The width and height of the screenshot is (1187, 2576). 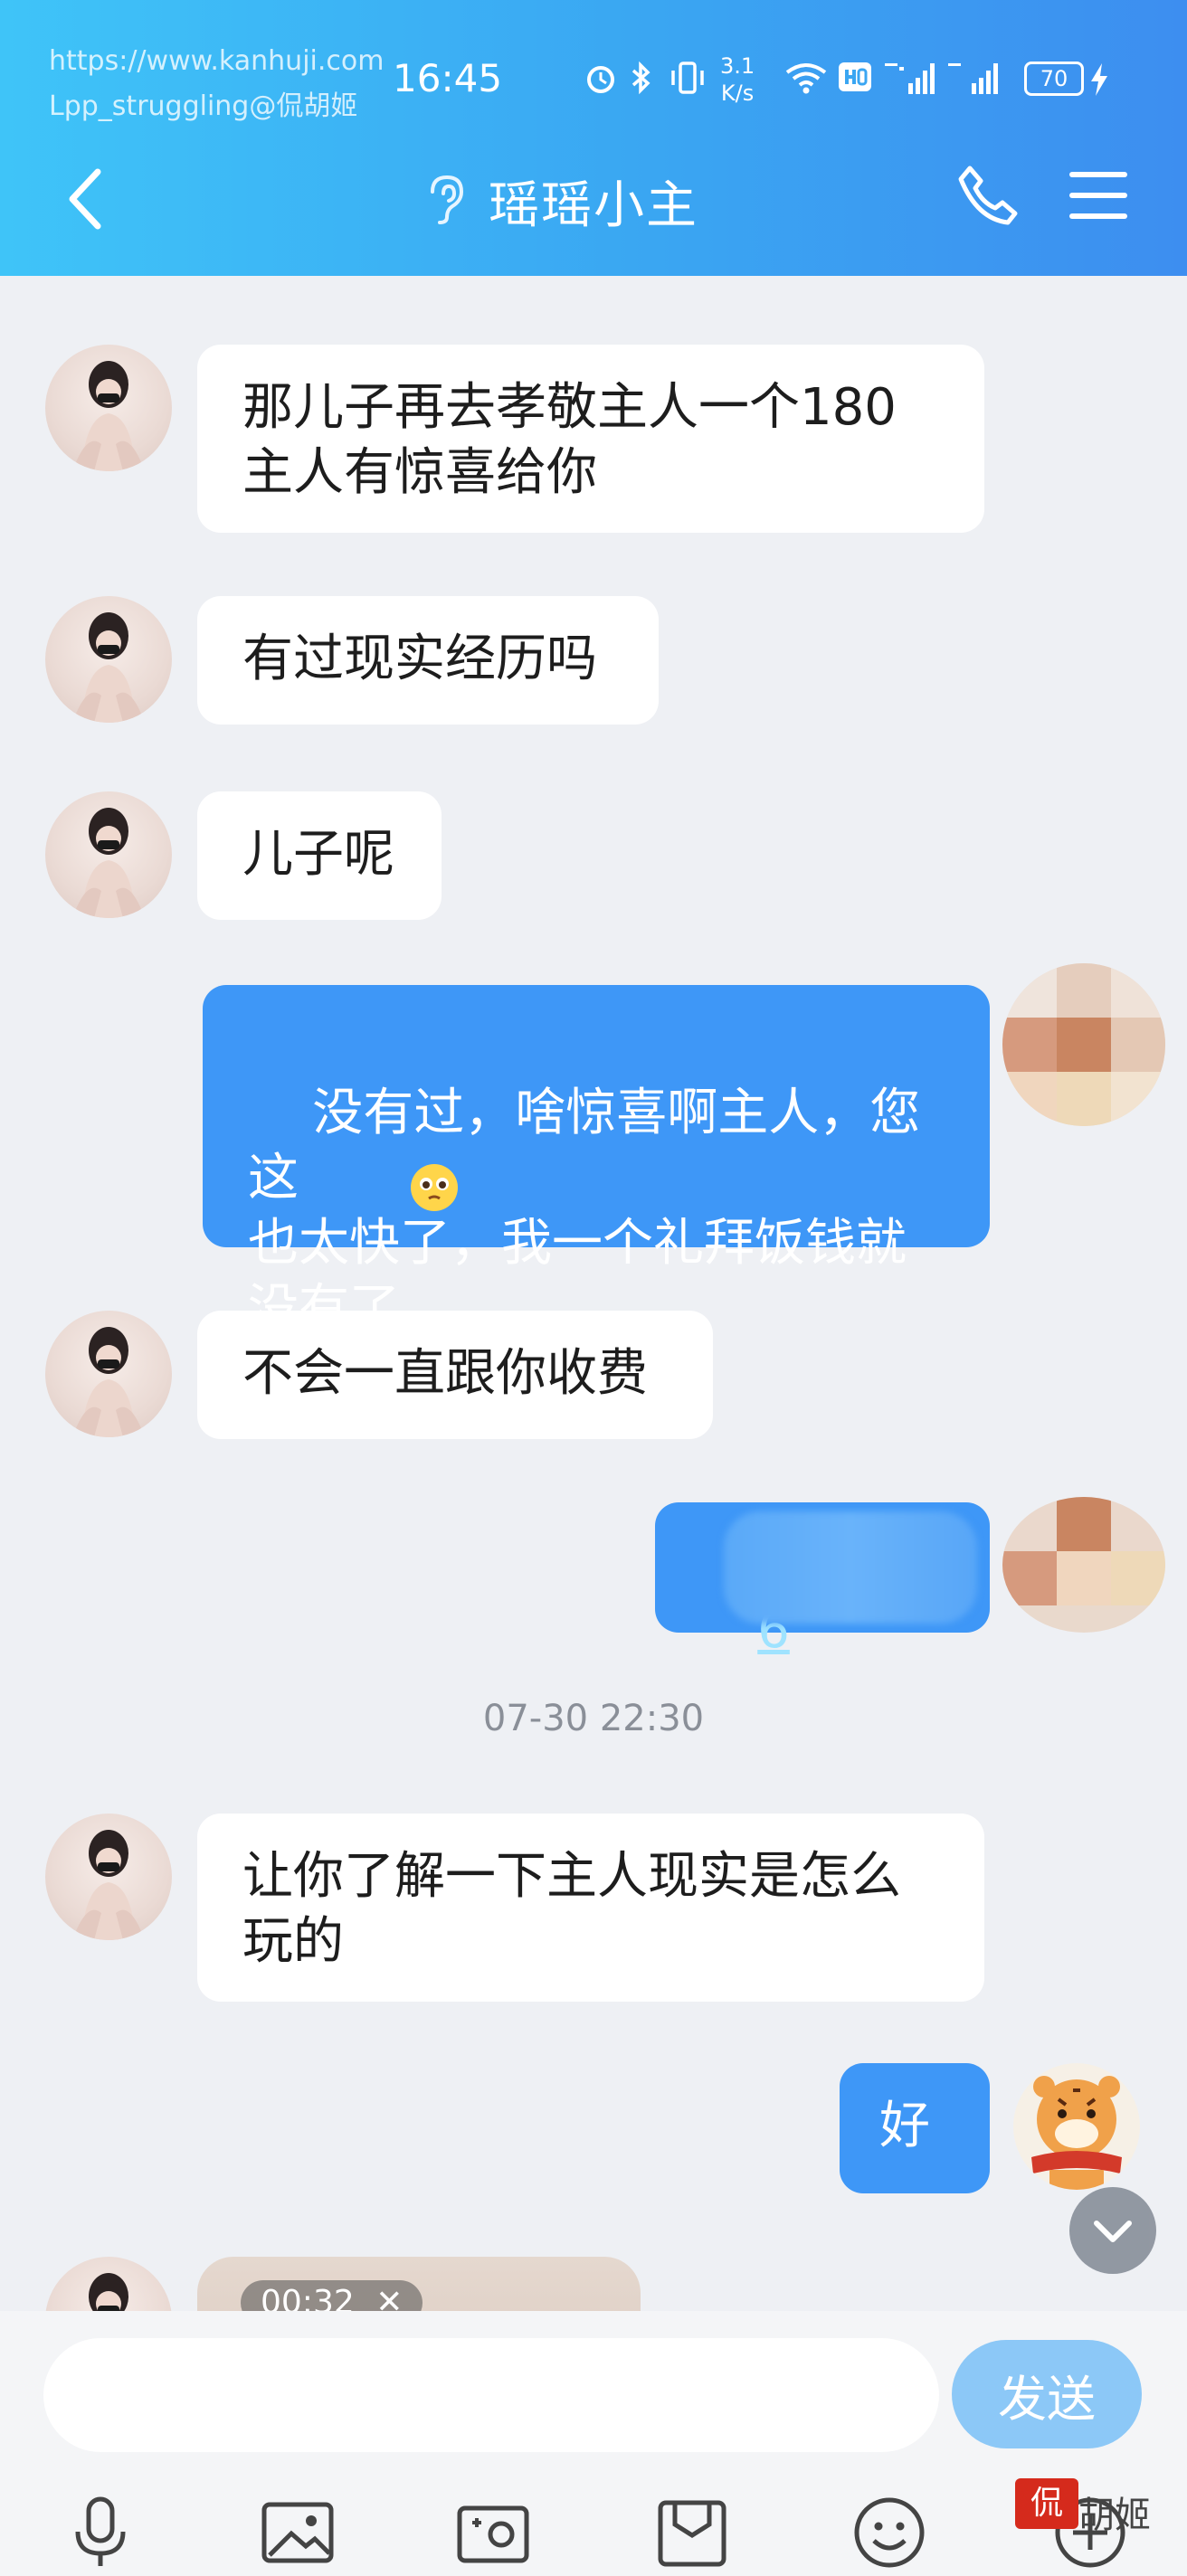 I want to click on hd-icon, so click(x=855, y=76).